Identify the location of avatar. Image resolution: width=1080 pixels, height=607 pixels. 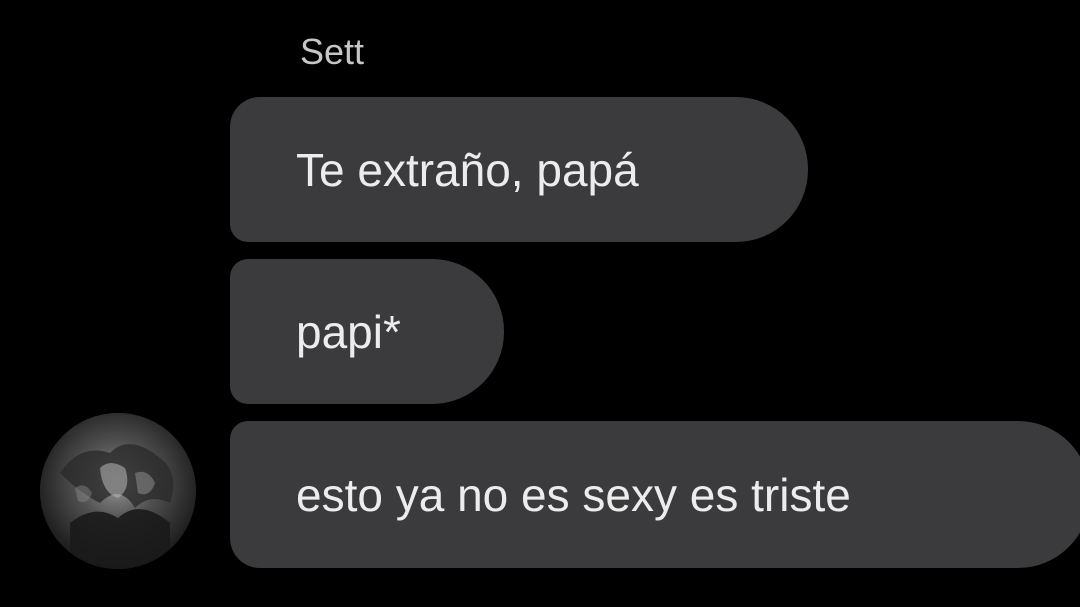
(118, 491).